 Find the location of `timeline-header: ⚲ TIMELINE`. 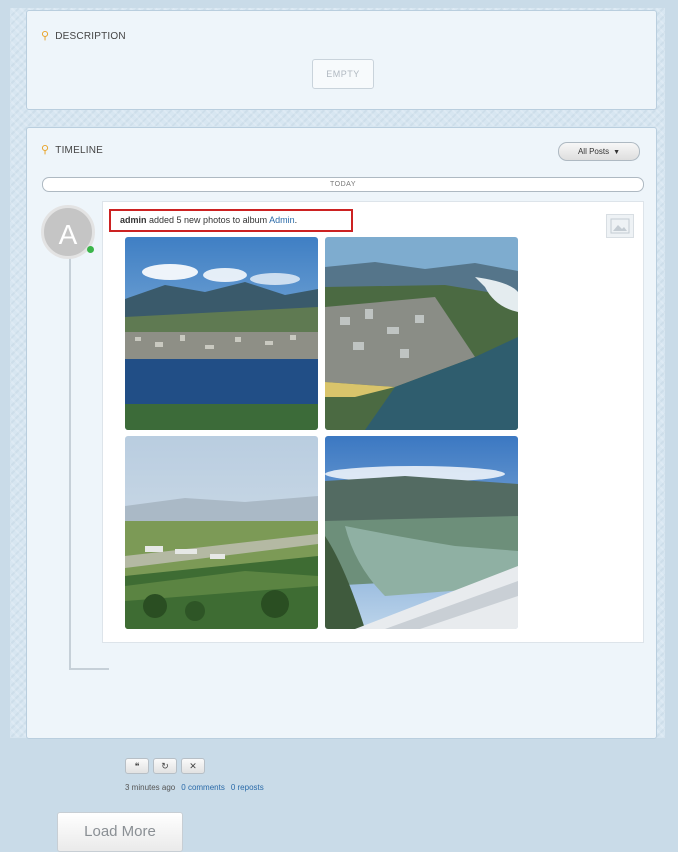

timeline-header: ⚲ TIMELINE is located at coordinates (72, 149).